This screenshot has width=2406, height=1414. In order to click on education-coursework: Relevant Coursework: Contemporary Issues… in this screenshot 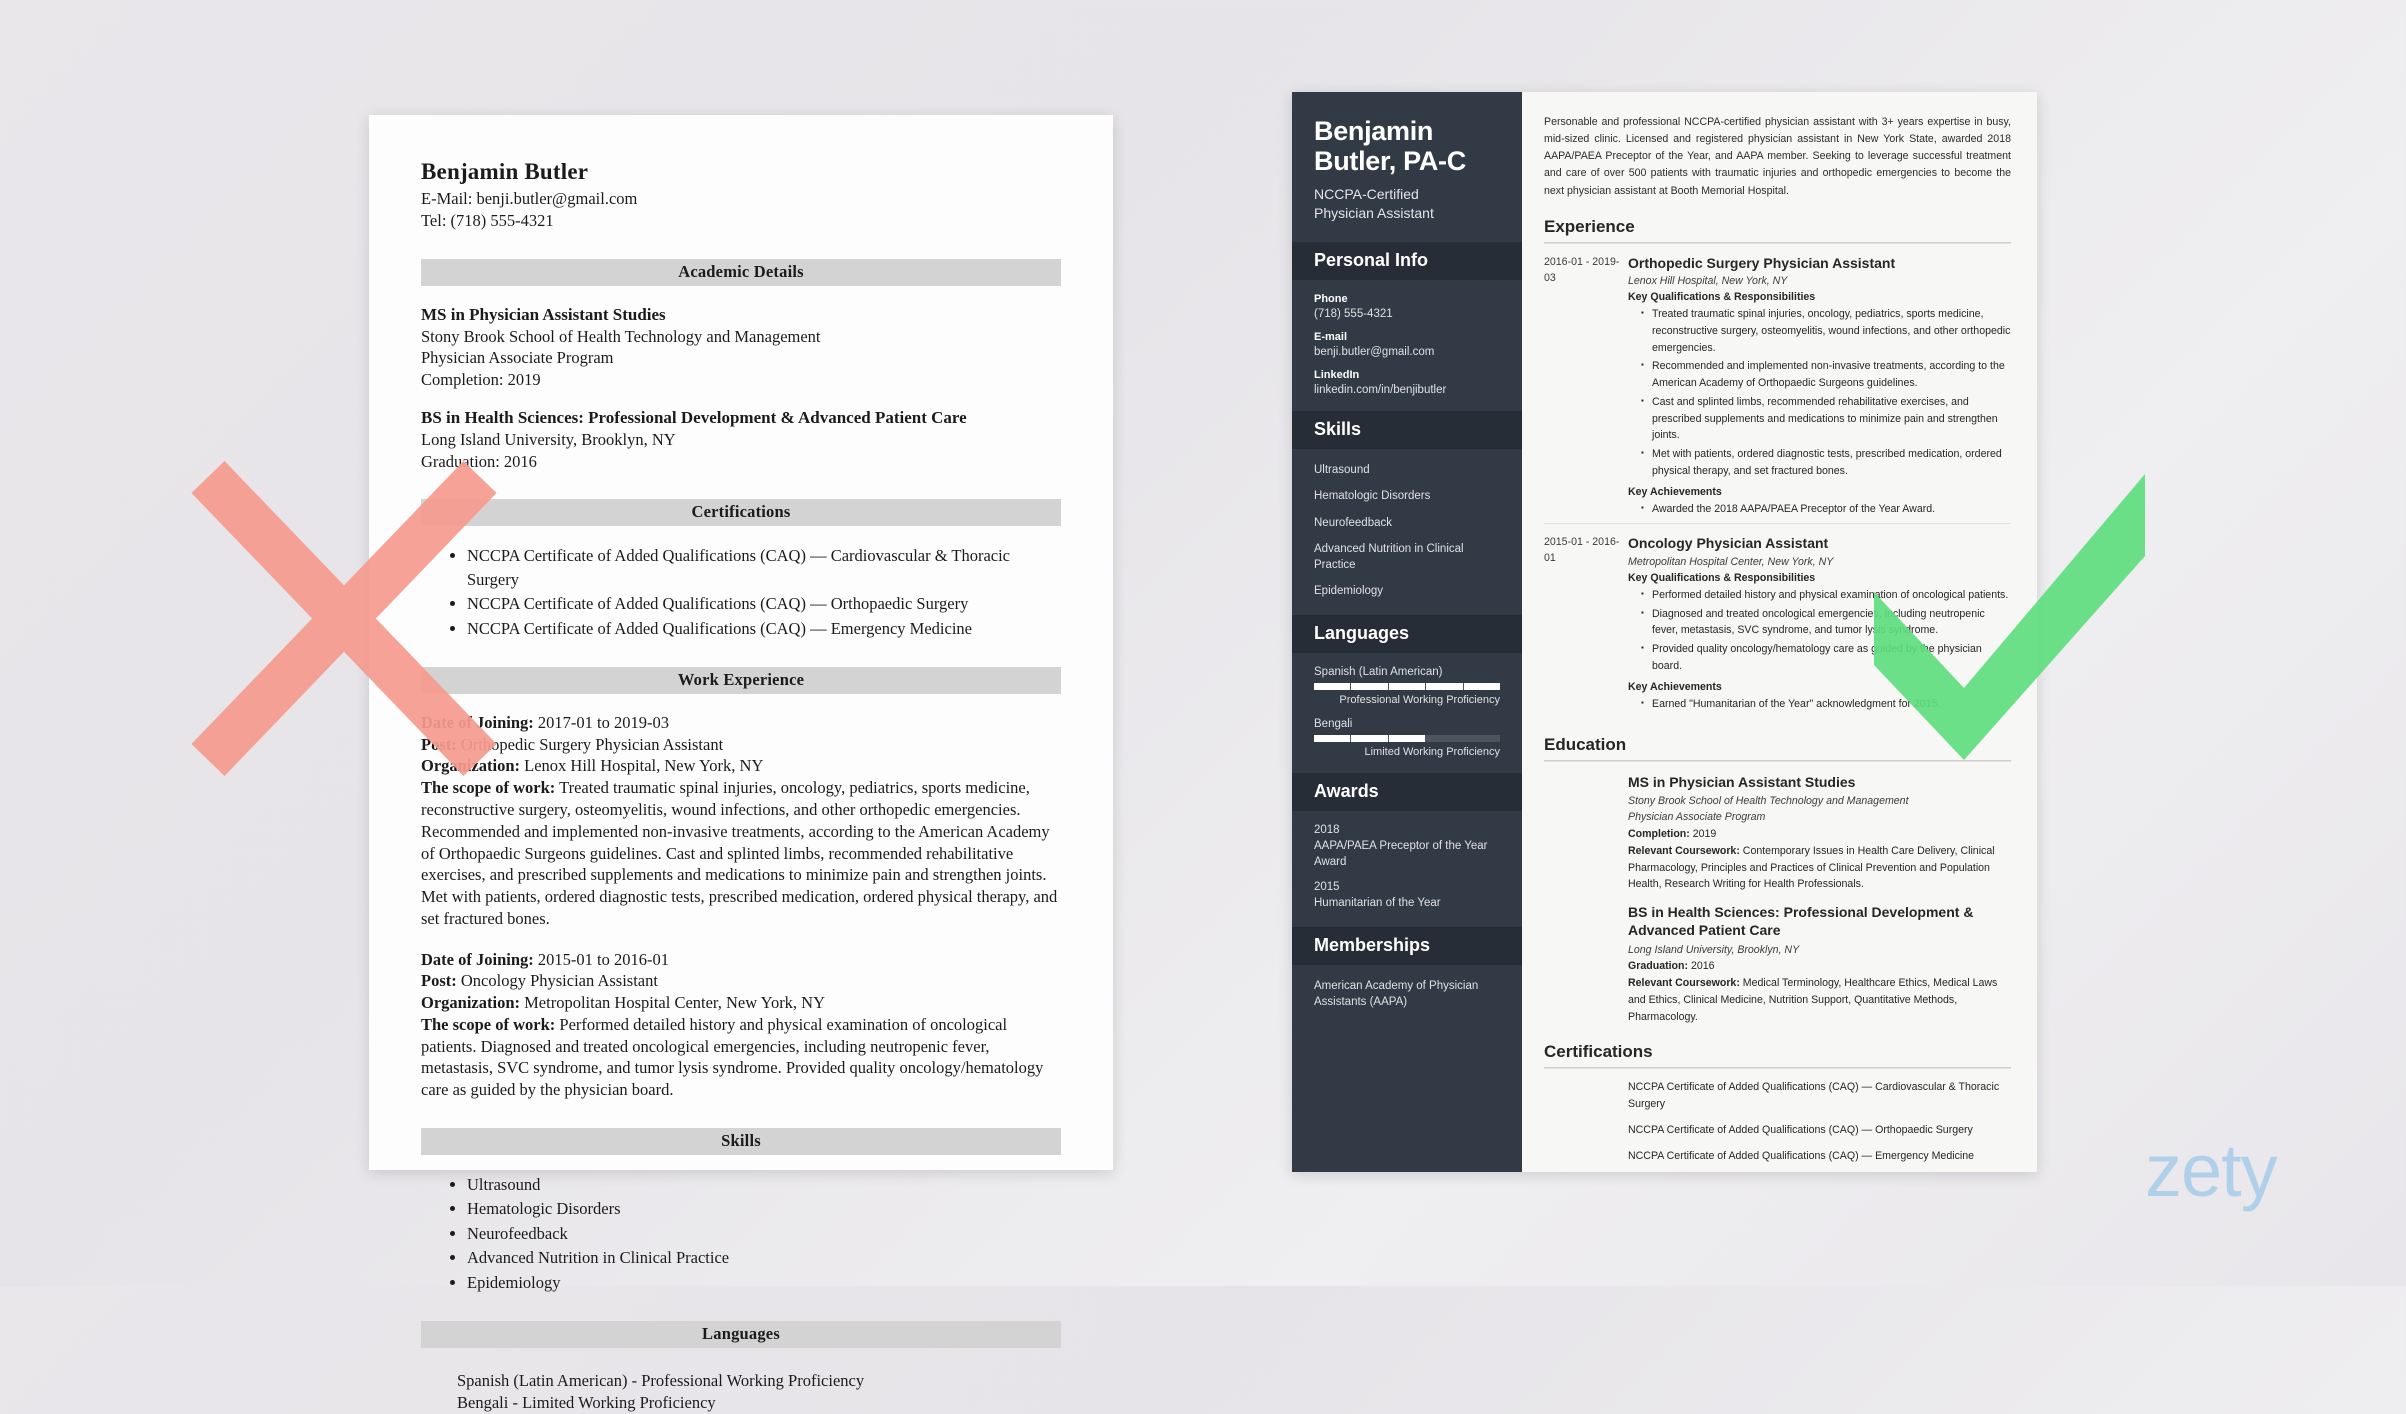, I will do `click(1819, 868)`.